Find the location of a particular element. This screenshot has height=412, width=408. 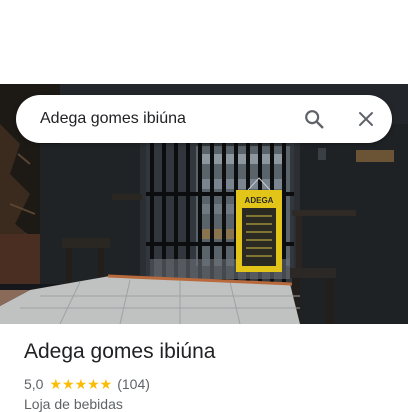

search-icon is located at coordinates (314, 119).